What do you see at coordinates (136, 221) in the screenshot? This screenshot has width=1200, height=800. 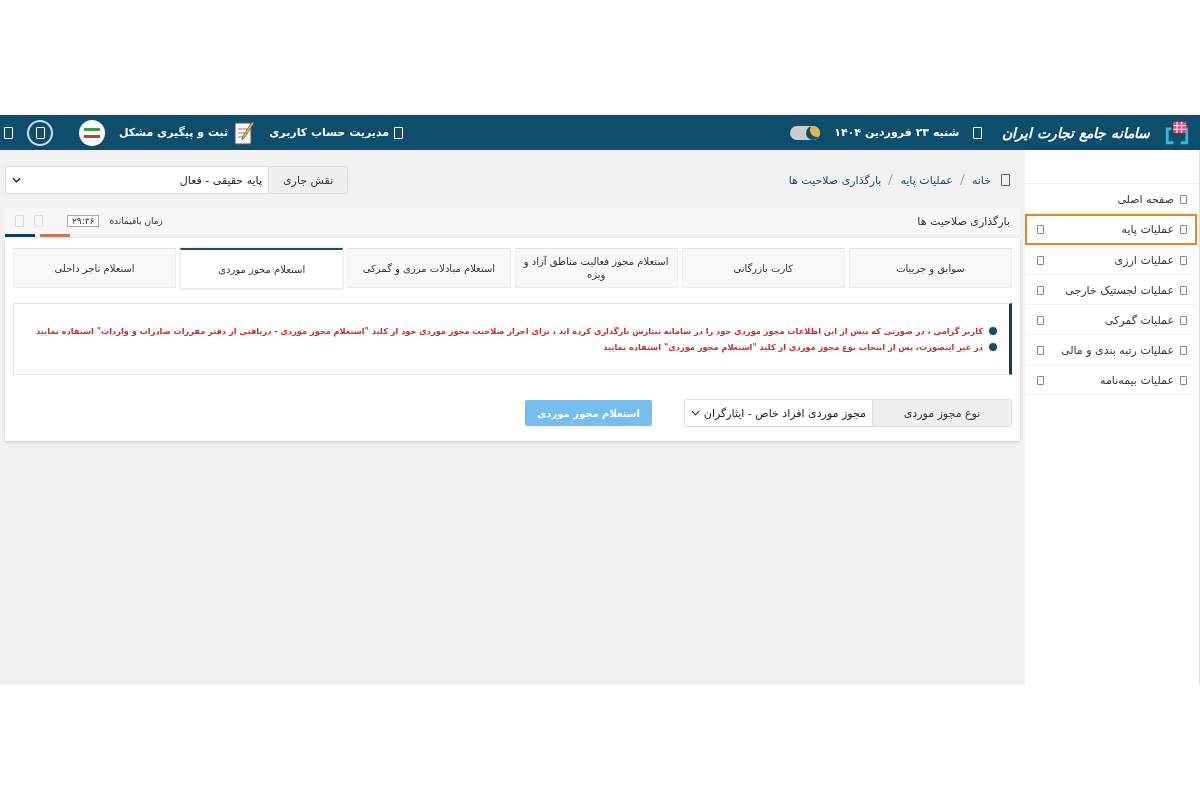 I see `timer-label: زمان باقیمانده` at bounding box center [136, 221].